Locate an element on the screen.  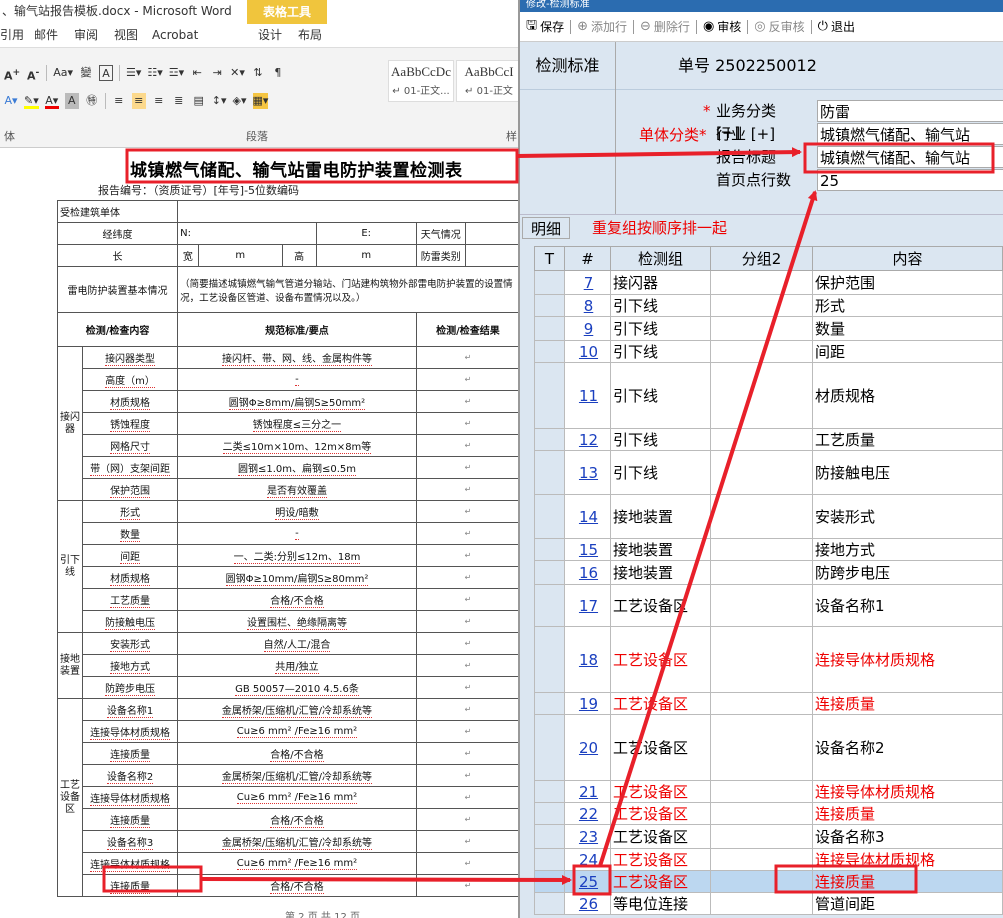
grid-row: 19 工艺设备区 连接质量 is located at coordinates (768, 703).